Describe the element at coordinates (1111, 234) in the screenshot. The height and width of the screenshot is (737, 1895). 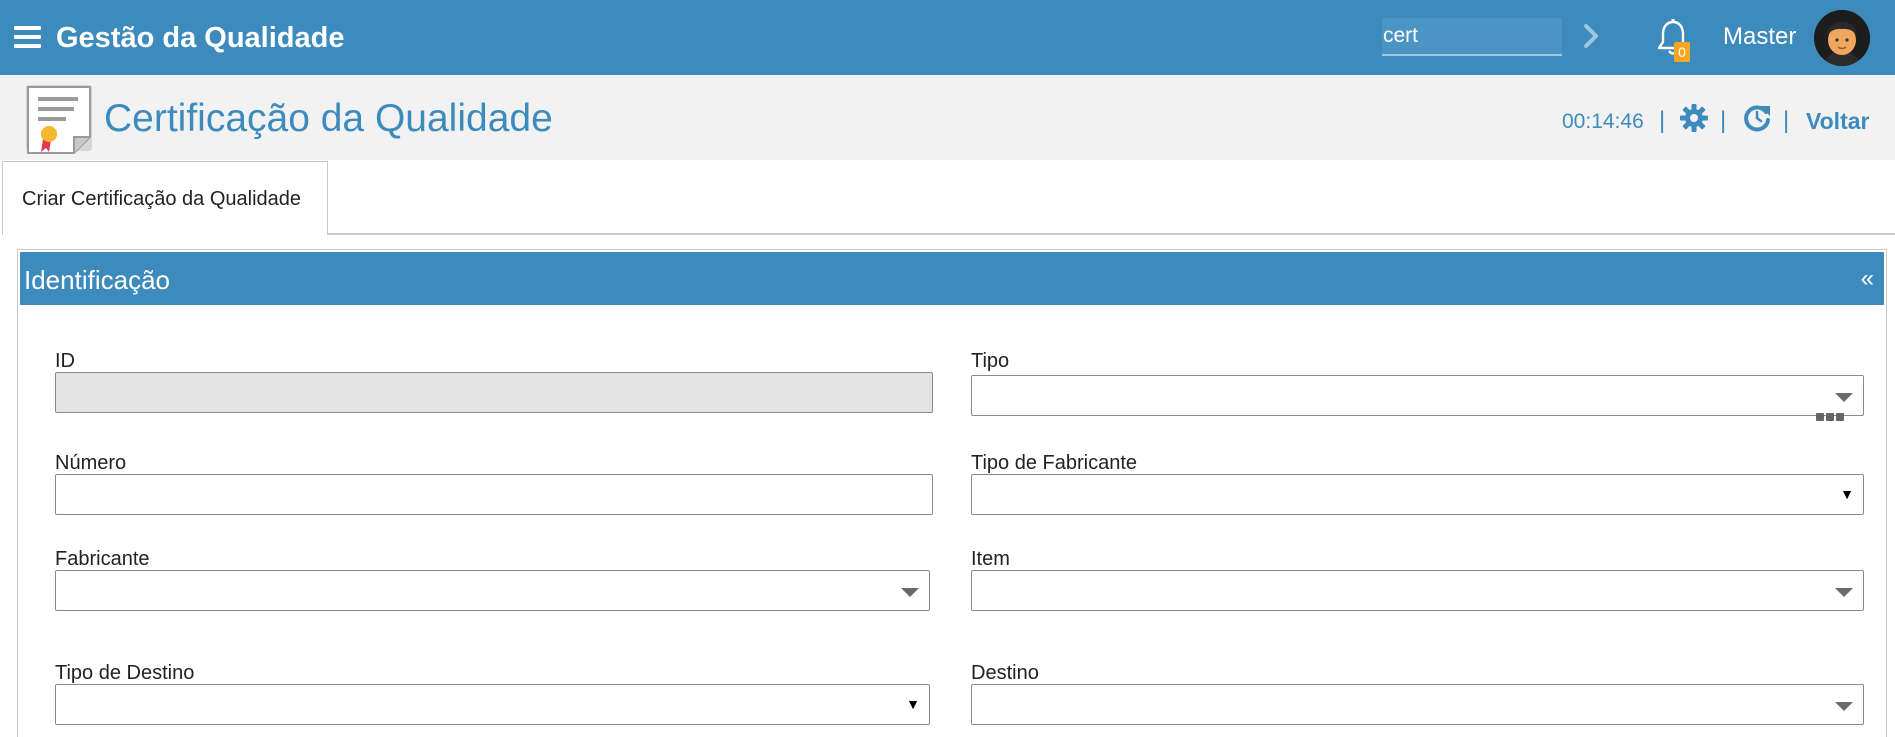
I see `tab-divider` at that location.